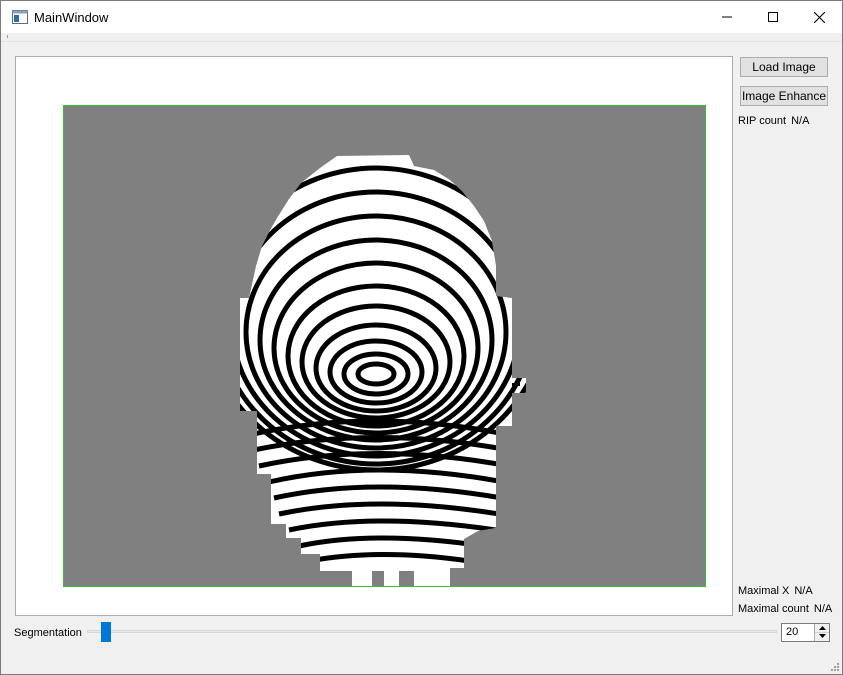 The height and width of the screenshot is (675, 843). I want to click on maximal-count-label: Maximal count, so click(773, 609).